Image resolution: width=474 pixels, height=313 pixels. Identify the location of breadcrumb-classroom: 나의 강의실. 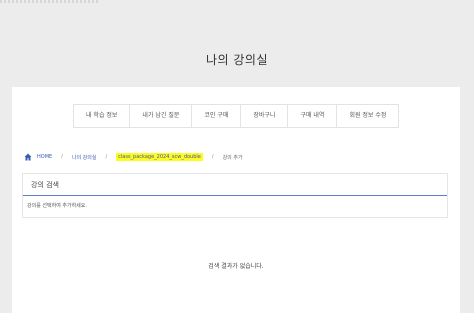
(84, 157).